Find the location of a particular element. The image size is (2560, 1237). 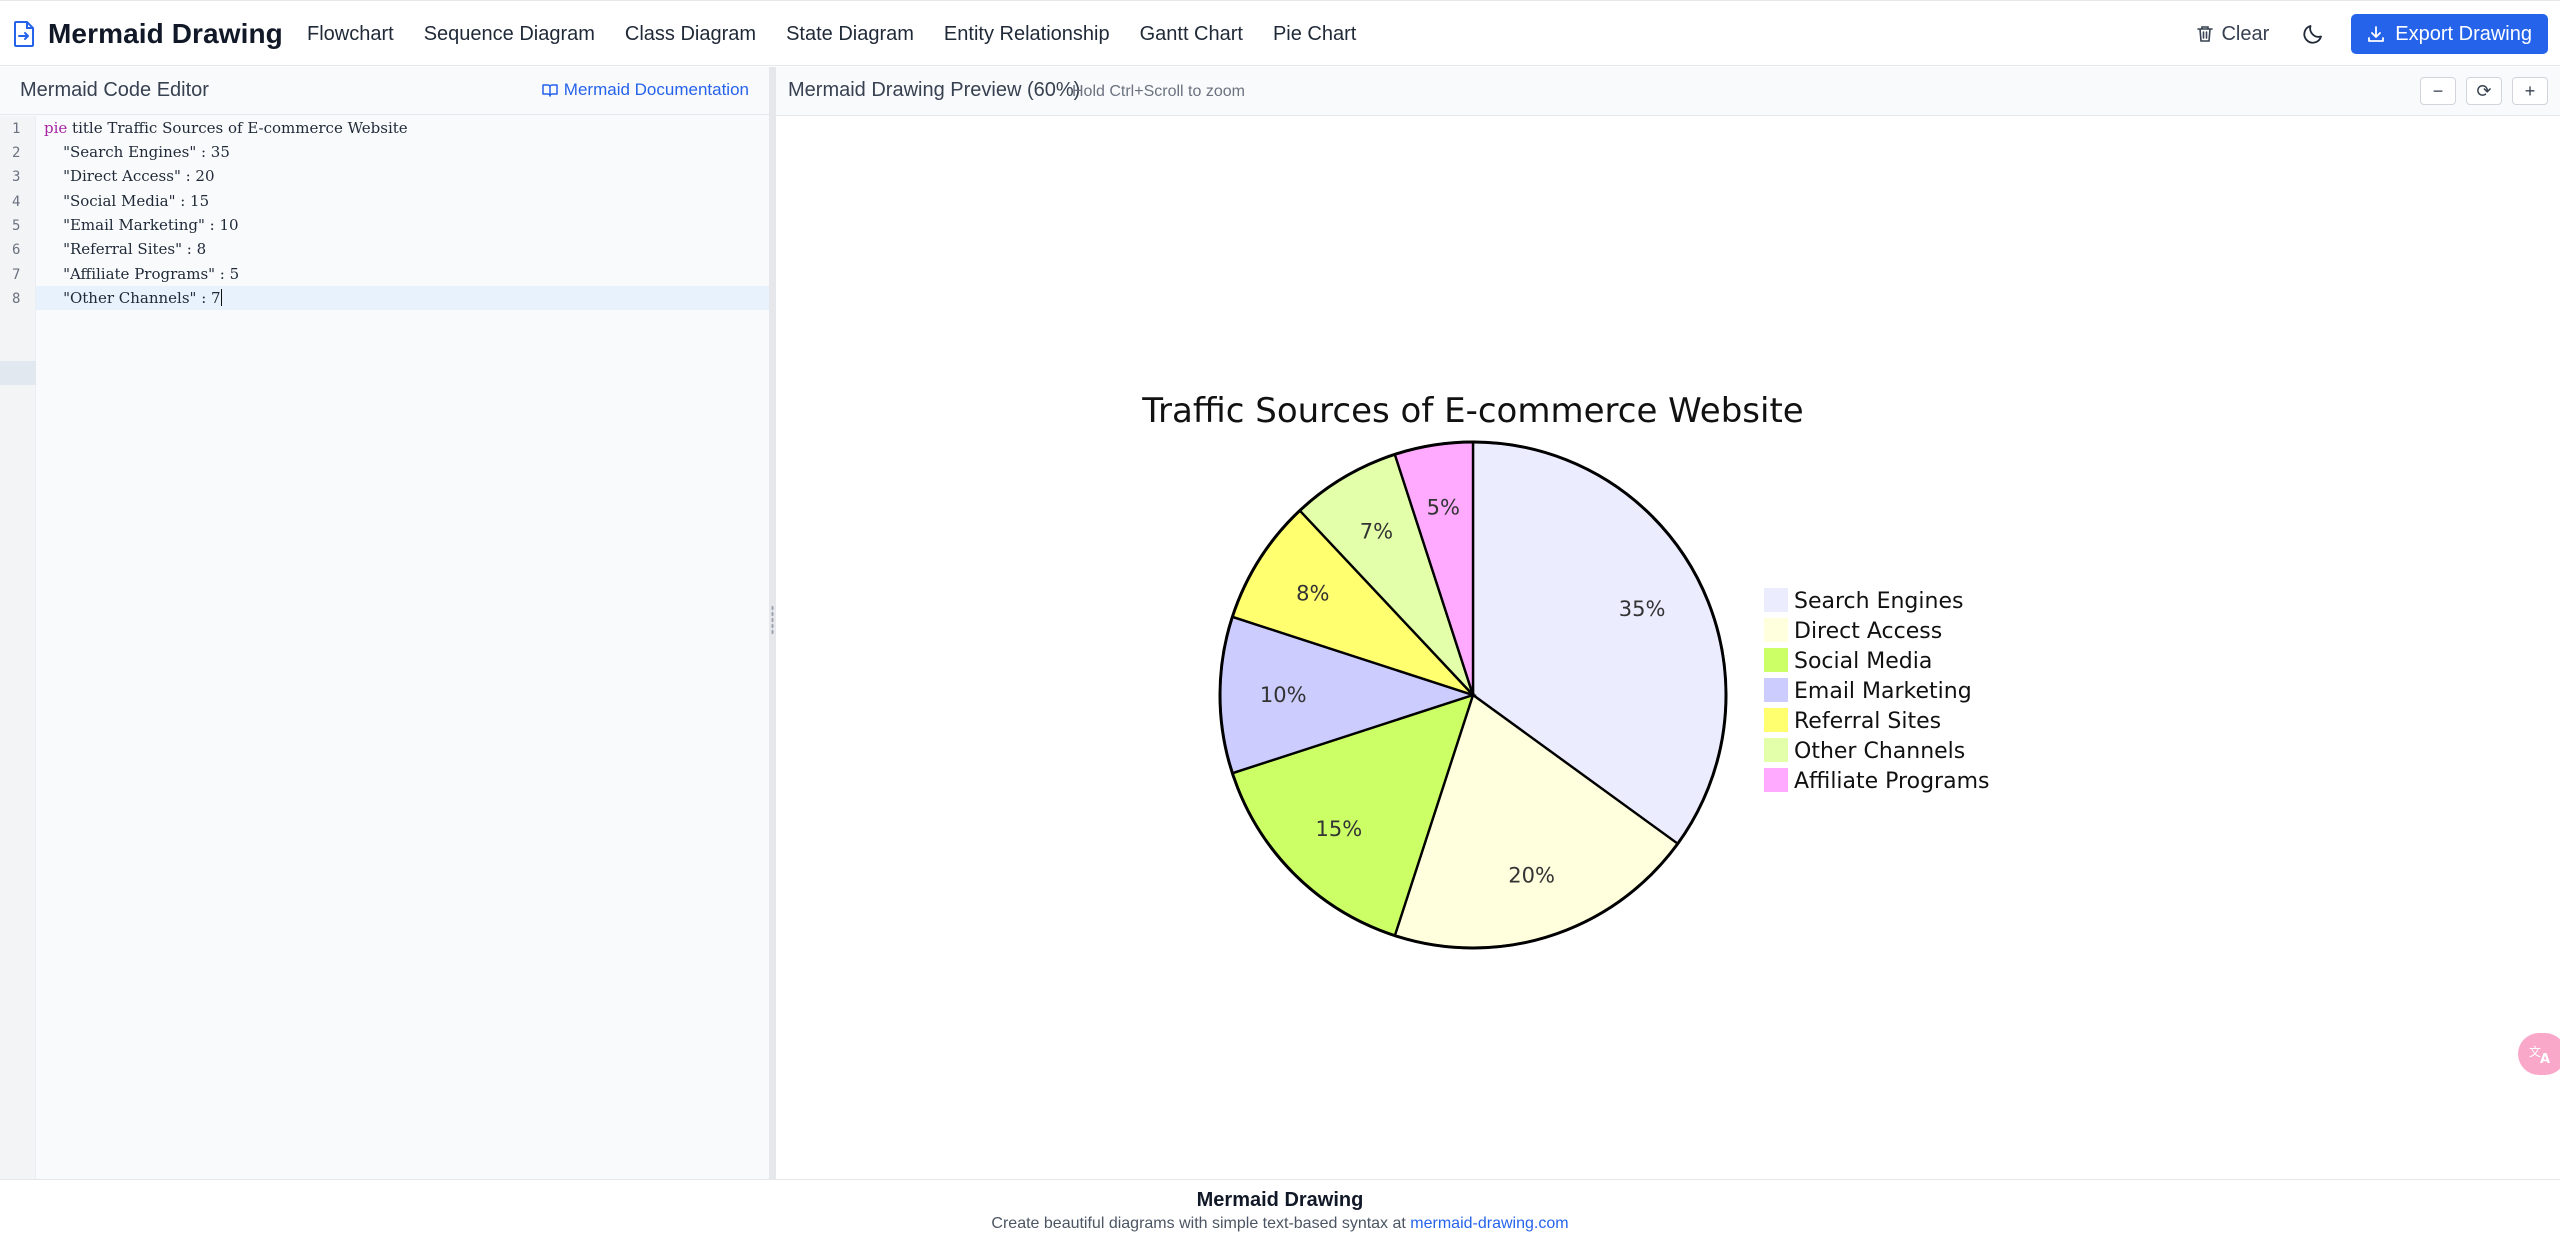

nav-sequence-diagram: Sequence Diagram is located at coordinates (509, 34).